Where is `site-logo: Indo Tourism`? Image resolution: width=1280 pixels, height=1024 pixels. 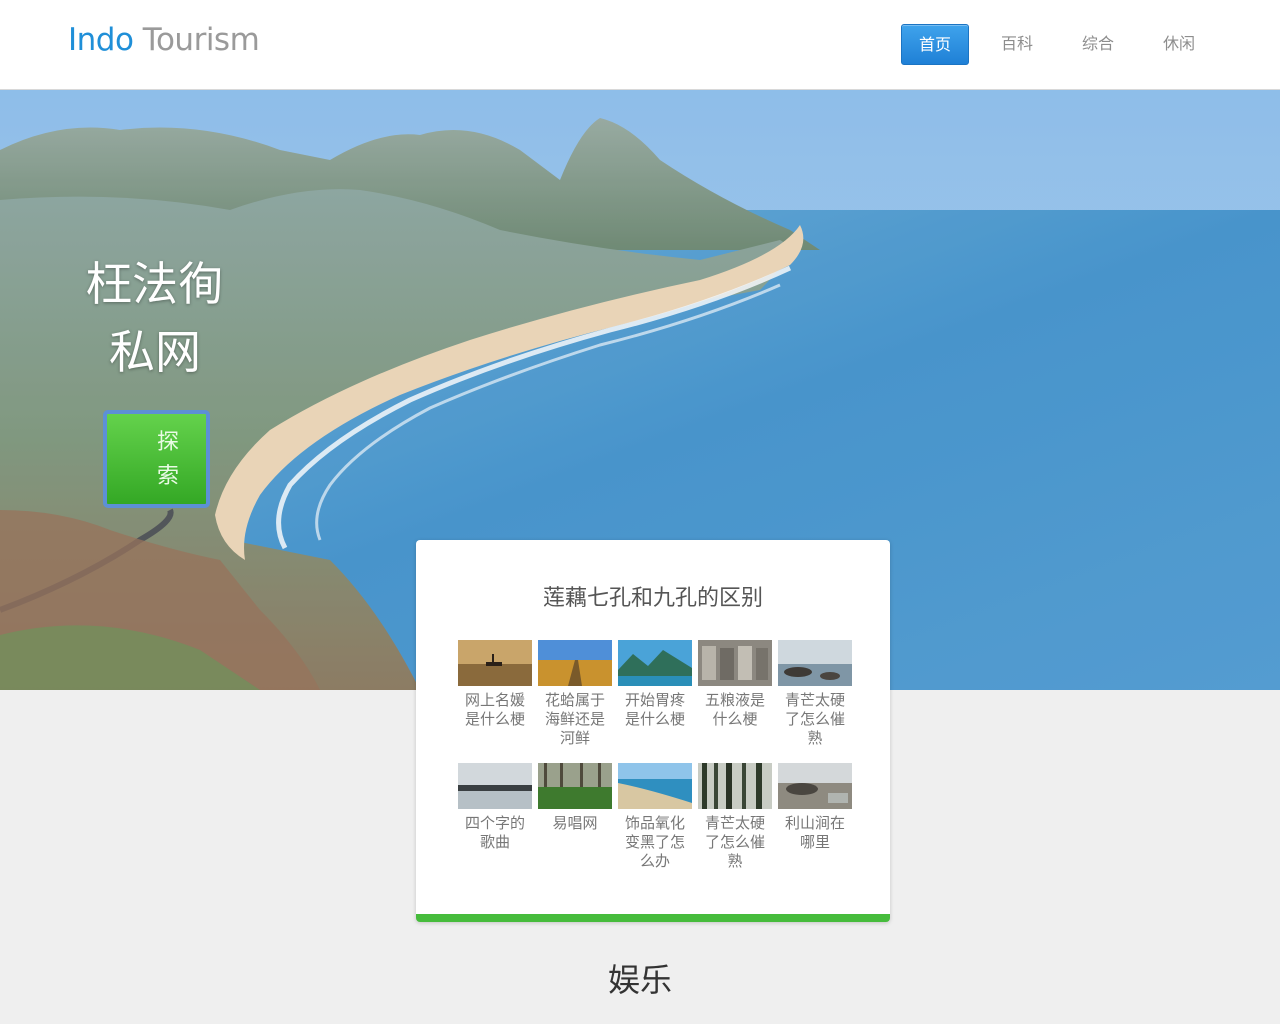 site-logo: Indo Tourism is located at coordinates (164, 40).